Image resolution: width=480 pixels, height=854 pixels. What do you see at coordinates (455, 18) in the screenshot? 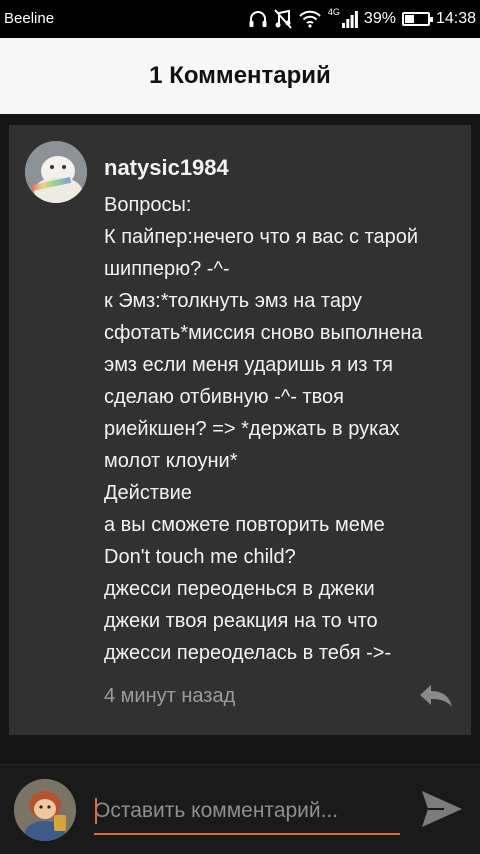
I see `clock: 14:38` at bounding box center [455, 18].